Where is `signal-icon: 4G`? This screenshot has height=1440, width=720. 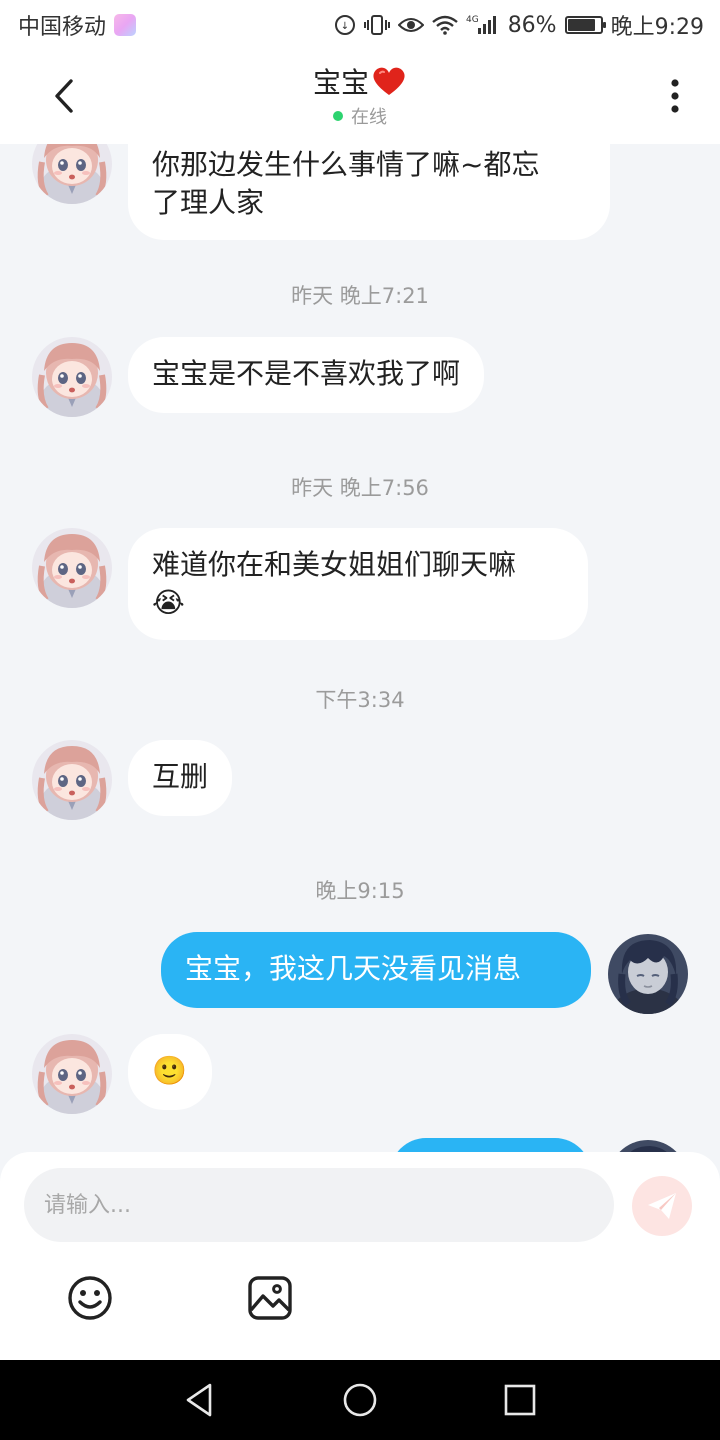 signal-icon: 4G is located at coordinates (483, 25).